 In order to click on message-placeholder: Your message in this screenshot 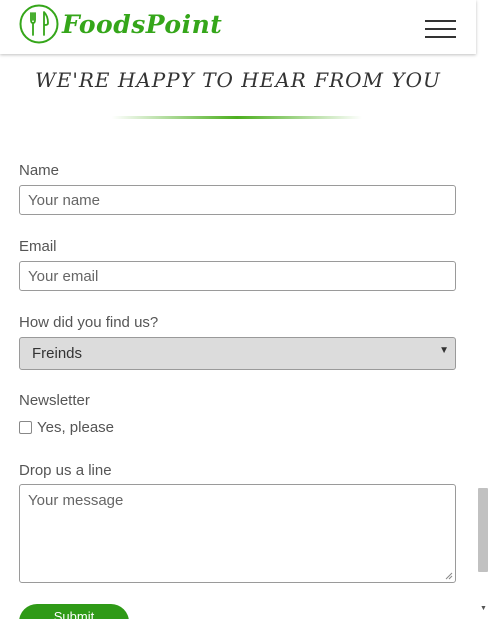, I will do `click(76, 500)`.